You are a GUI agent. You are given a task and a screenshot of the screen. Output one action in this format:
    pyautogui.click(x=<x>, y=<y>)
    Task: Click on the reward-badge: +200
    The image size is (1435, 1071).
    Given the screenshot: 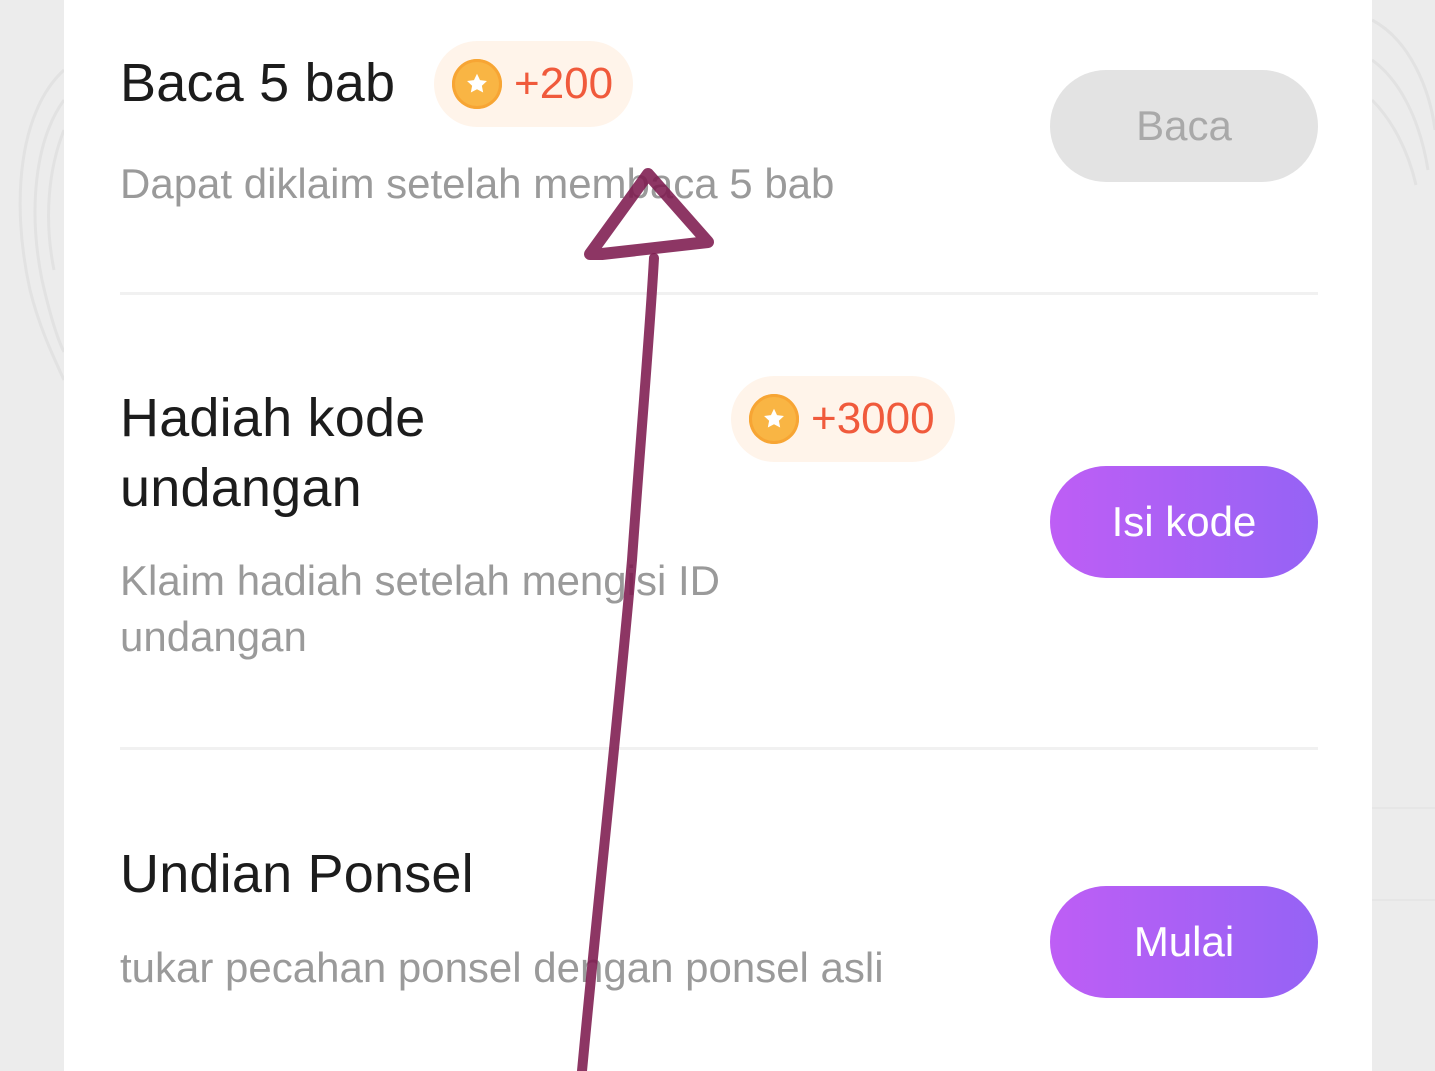 What is the action you would take?
    pyautogui.click(x=534, y=84)
    